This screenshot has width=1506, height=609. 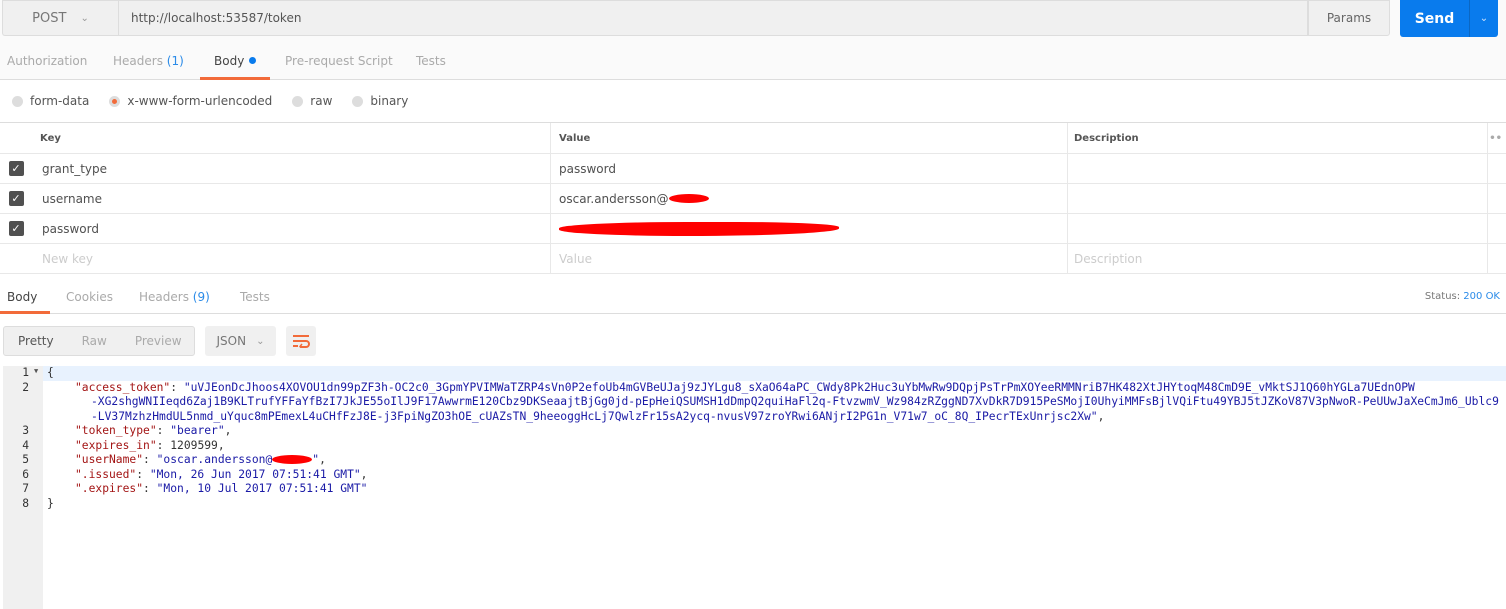 What do you see at coordinates (291, 198) in the screenshot?
I see `key-cell: username` at bounding box center [291, 198].